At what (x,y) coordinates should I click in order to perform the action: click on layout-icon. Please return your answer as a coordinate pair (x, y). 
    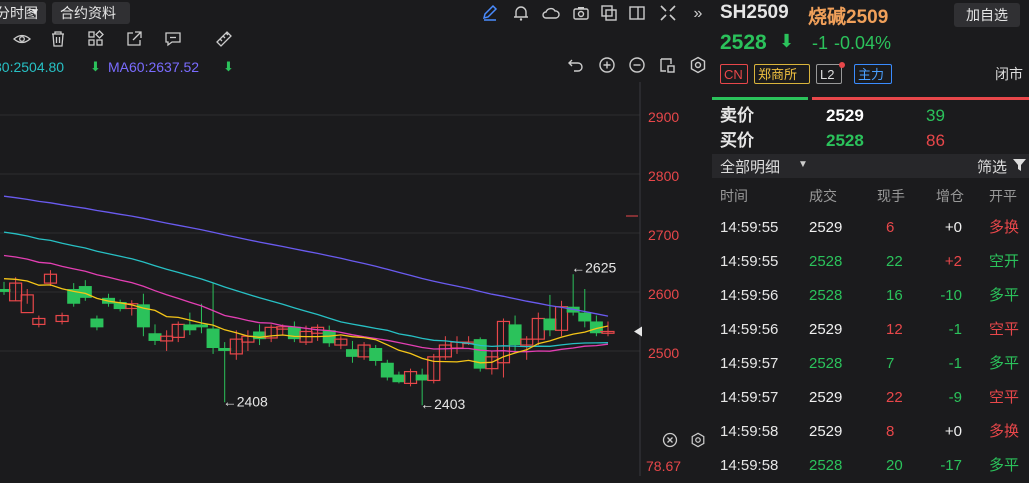
    Looking at the image, I should click on (667, 66).